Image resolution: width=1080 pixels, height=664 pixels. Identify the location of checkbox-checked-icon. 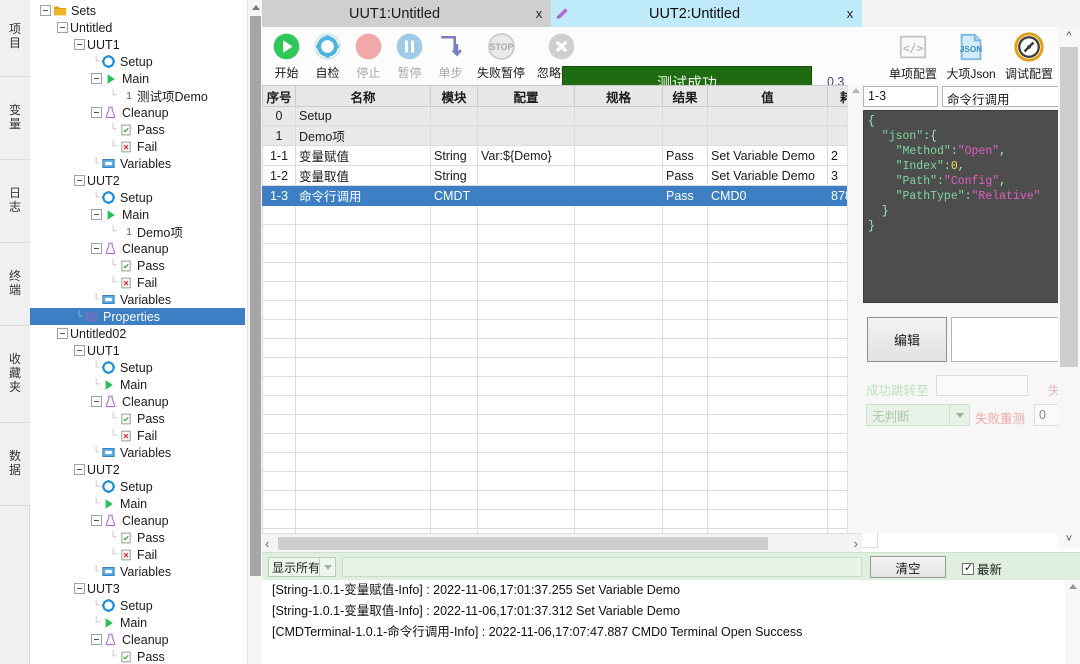
(968, 568).